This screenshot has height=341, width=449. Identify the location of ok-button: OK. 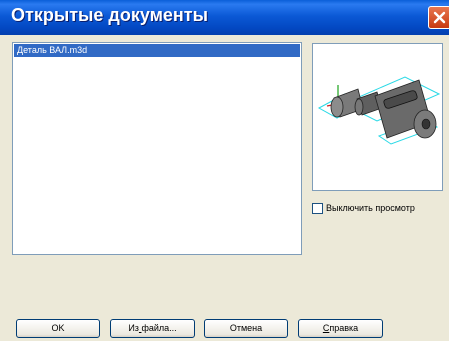
(58, 328).